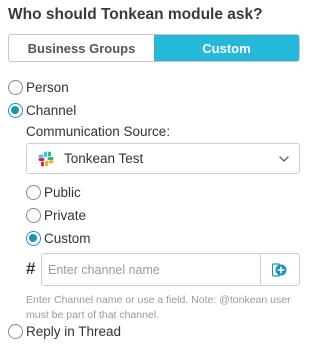 Image resolution: width=320 pixels, height=352 pixels. What do you see at coordinates (31, 268) in the screenshot?
I see `hash-prefix: #` at bounding box center [31, 268].